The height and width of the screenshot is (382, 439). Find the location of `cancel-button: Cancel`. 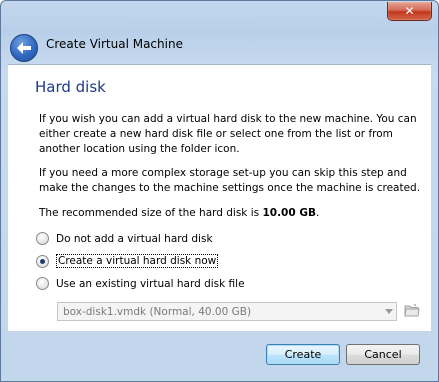

cancel-button: Cancel is located at coordinates (383, 354).